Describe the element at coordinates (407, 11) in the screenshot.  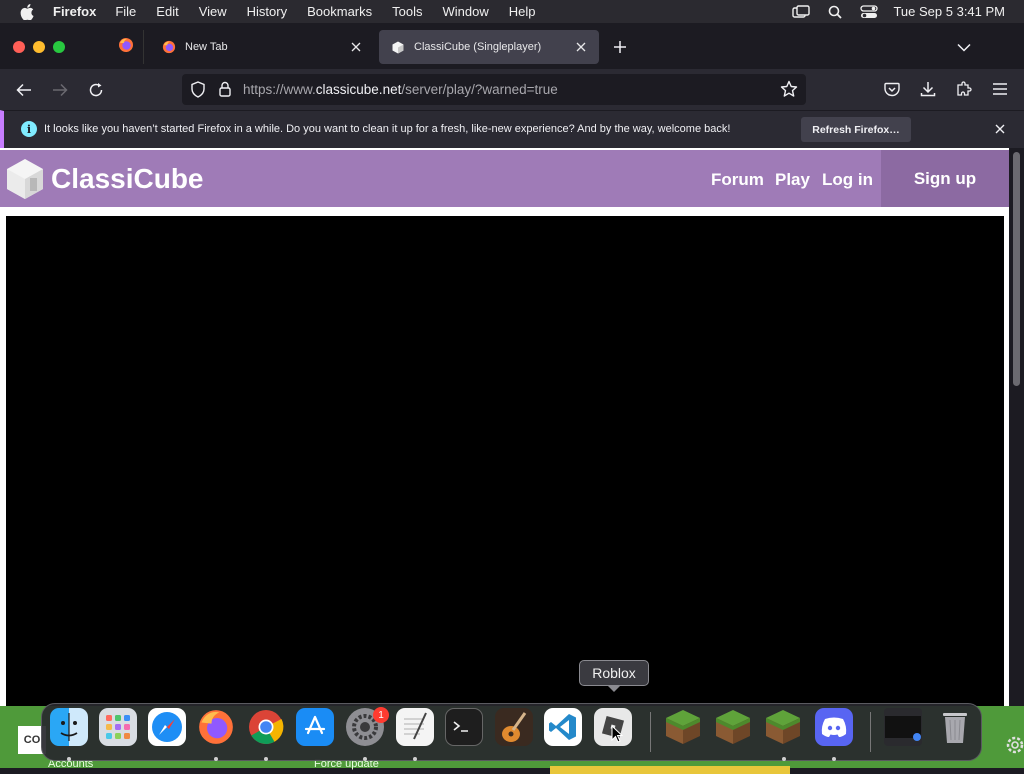
I see `menu-tools: Tools` at that location.